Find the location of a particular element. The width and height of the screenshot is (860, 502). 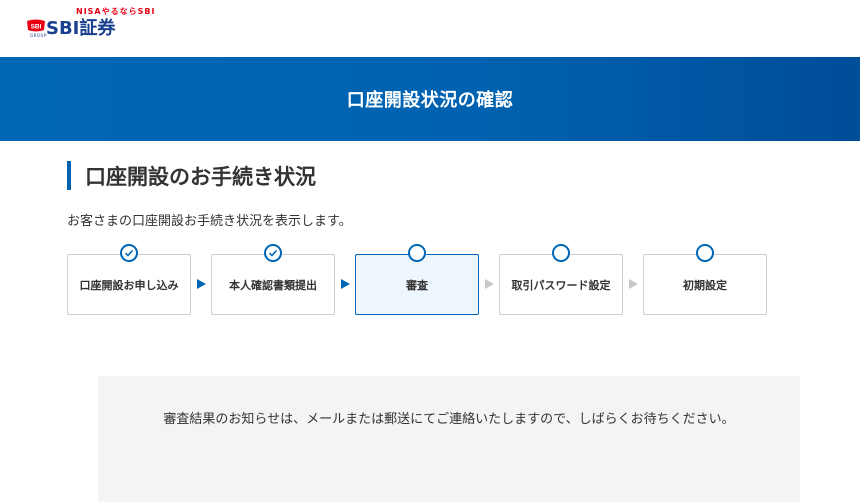

step-label: 口座開設お申し込み is located at coordinates (129, 285).